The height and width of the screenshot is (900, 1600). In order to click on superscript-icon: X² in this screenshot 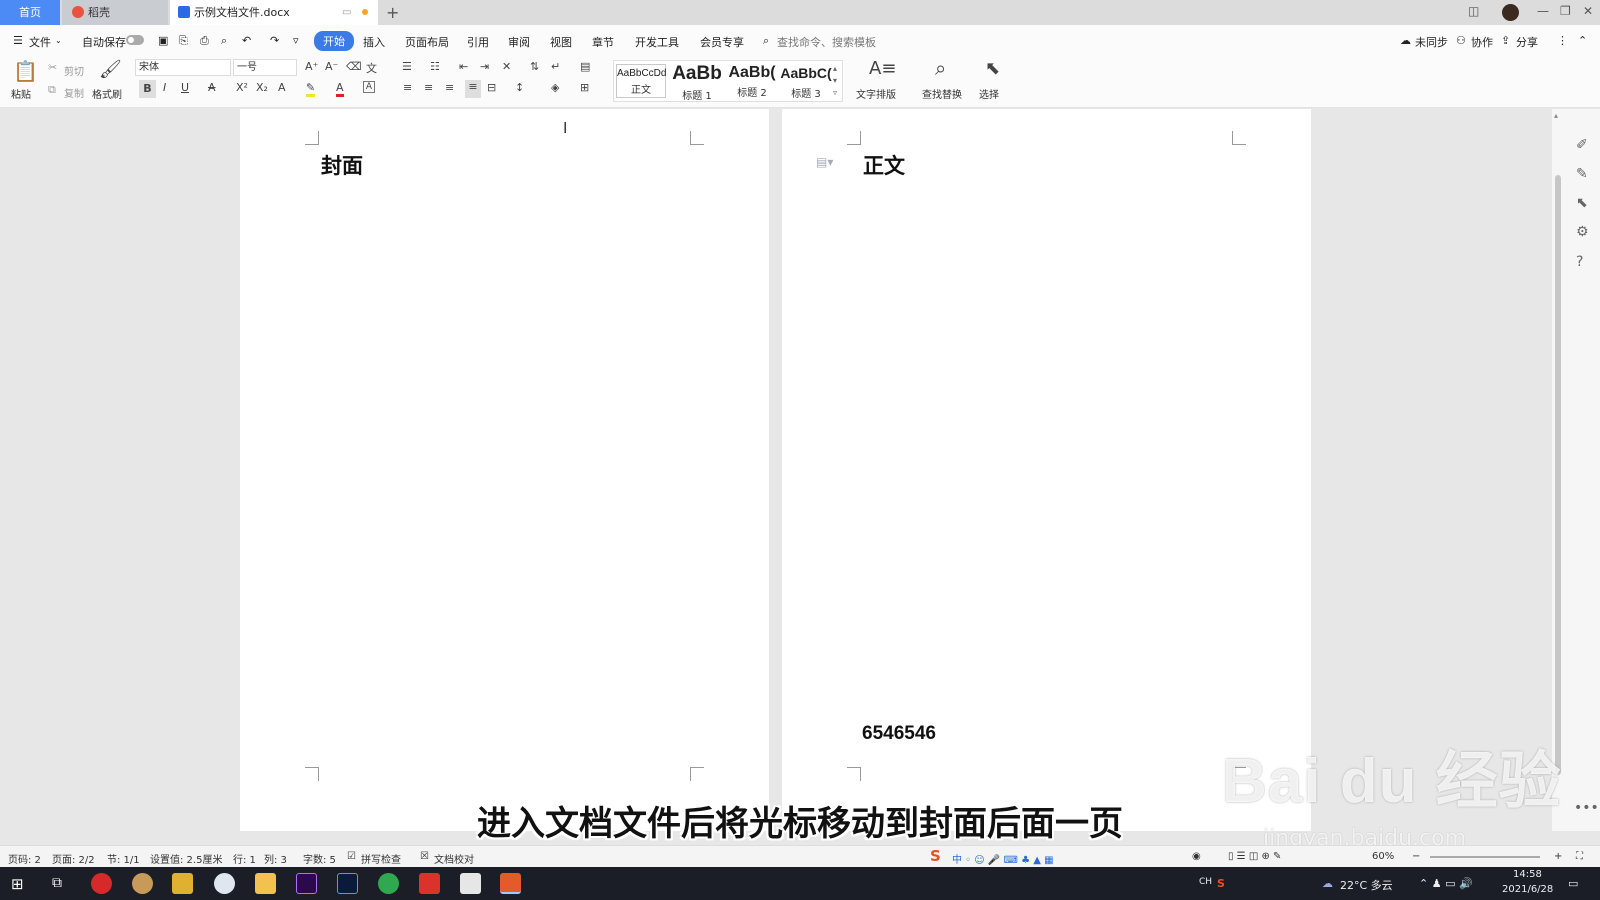, I will do `click(242, 87)`.